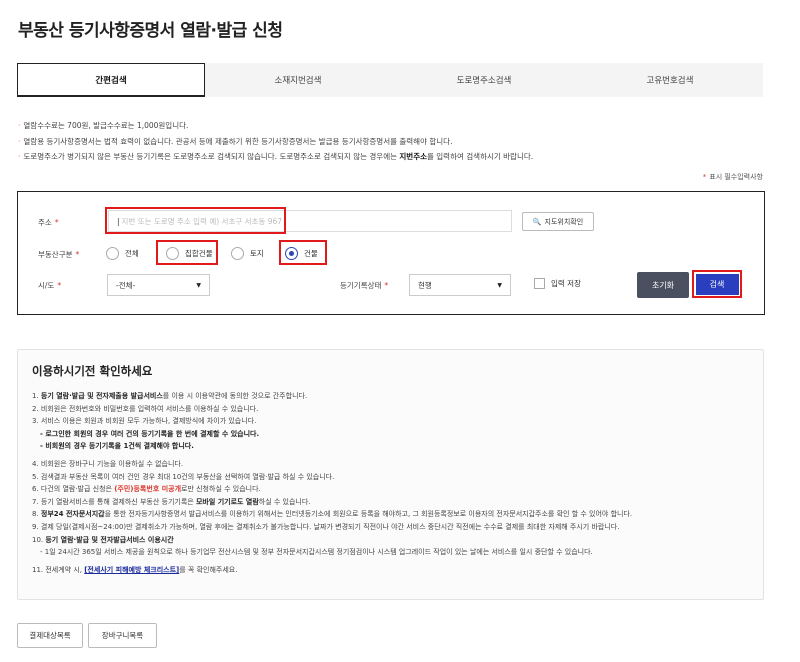  What do you see at coordinates (50, 635) in the screenshot?
I see `payment-list-button: 결제대상목록` at bounding box center [50, 635].